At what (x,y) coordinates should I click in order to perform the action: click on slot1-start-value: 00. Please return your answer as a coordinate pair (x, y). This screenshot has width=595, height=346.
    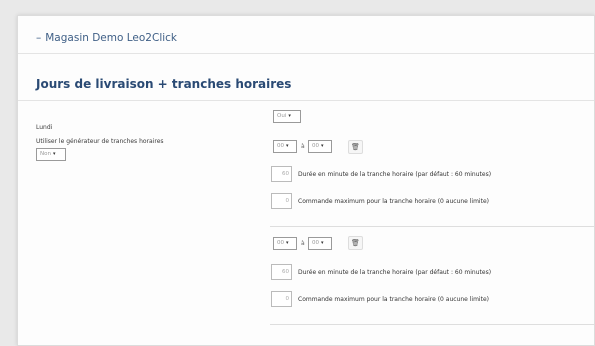
    Looking at the image, I should click on (280, 146).